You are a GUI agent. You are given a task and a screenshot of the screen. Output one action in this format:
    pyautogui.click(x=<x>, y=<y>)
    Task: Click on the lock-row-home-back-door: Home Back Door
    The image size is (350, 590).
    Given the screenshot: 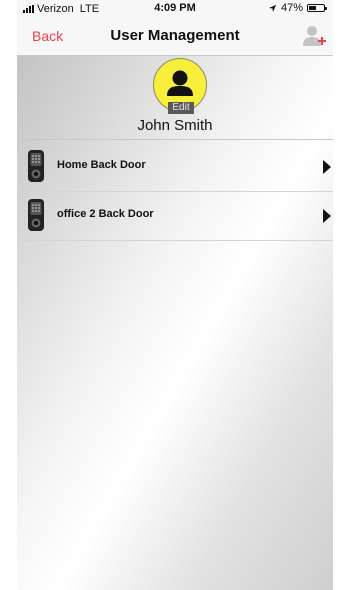 What is the action you would take?
    pyautogui.click(x=179, y=167)
    